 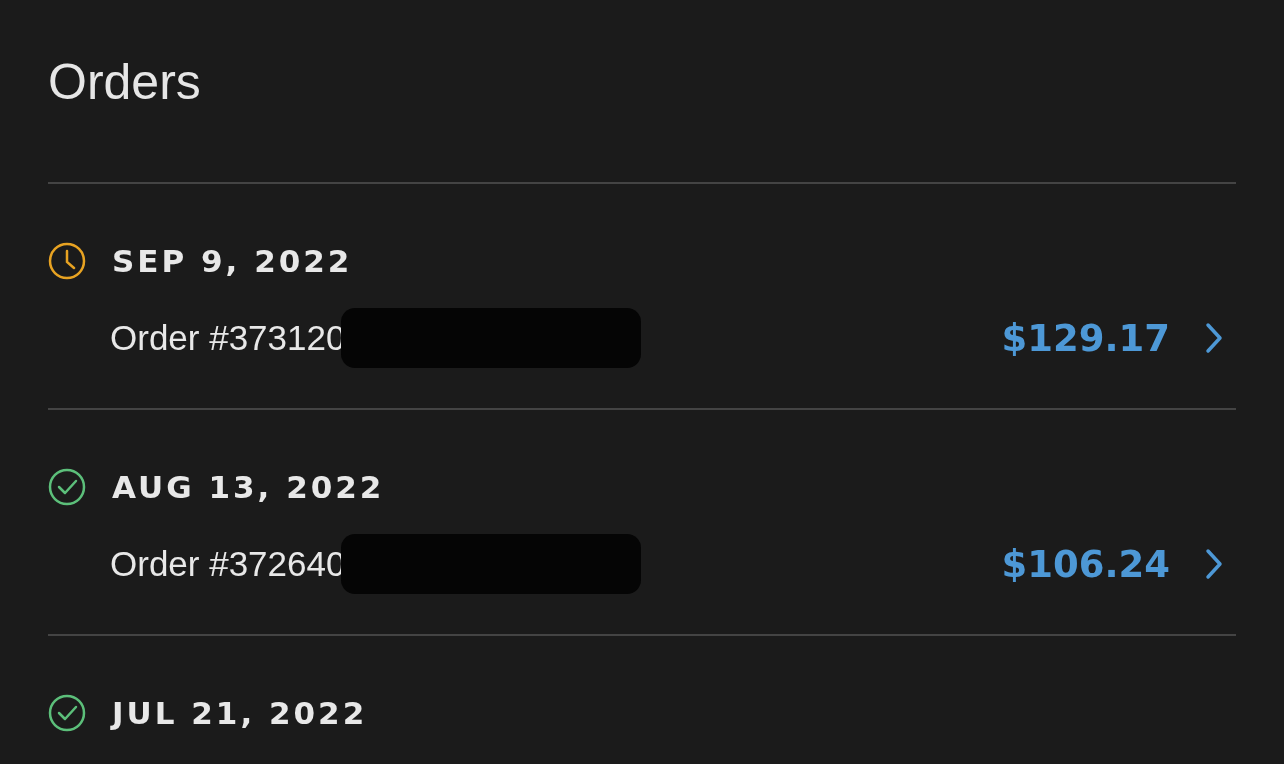 I want to click on order-date: SEP 9, 2022, so click(x=232, y=261).